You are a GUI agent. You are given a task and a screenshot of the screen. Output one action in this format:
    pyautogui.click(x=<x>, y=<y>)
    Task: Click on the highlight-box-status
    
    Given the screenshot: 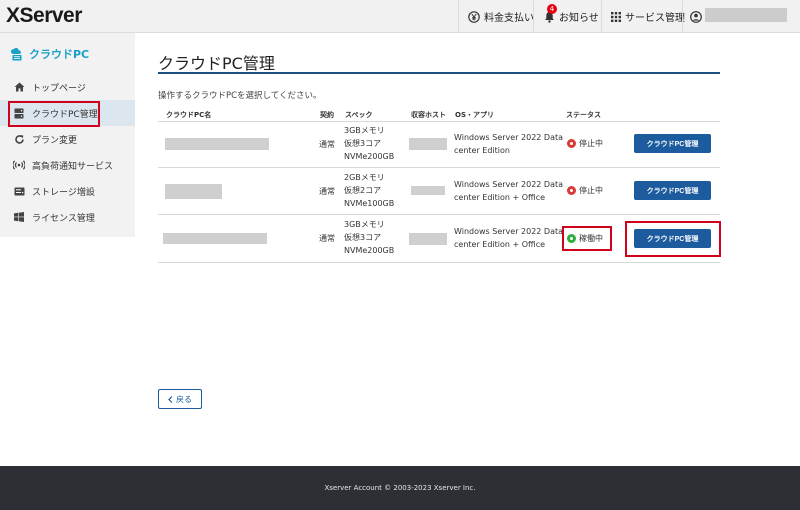 What is the action you would take?
    pyautogui.click(x=587, y=238)
    